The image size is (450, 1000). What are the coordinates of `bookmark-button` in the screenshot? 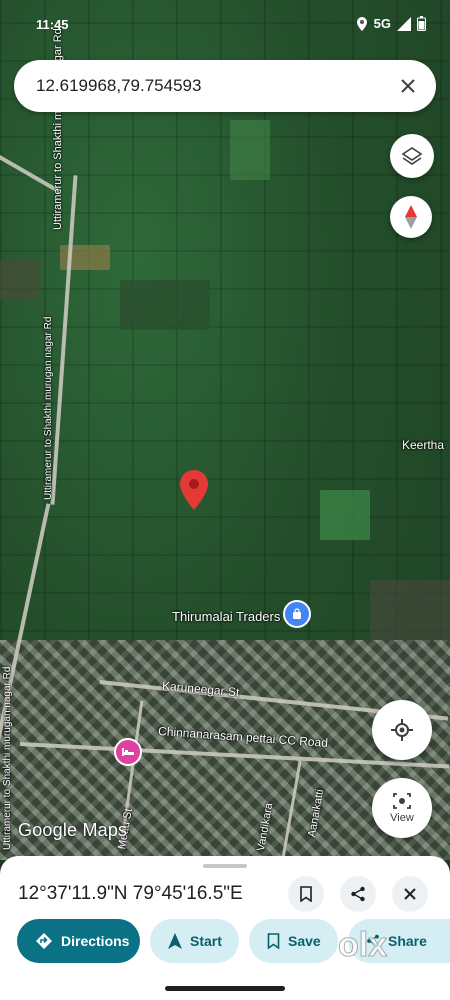 It's located at (306, 894).